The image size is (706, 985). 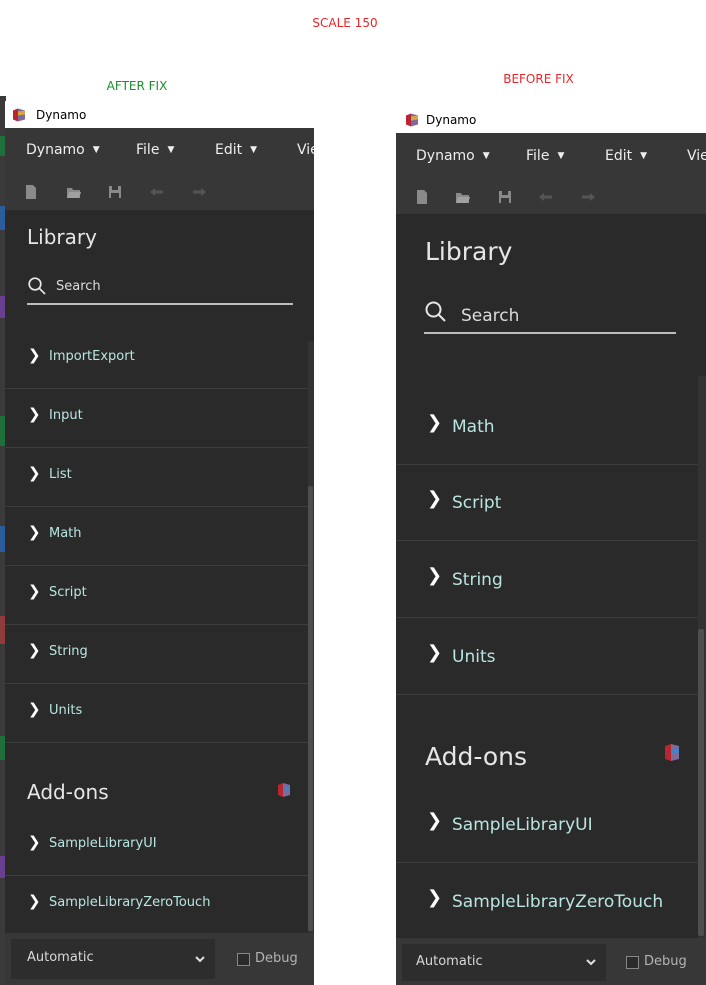 I want to click on category-label: Math, so click(x=65, y=533).